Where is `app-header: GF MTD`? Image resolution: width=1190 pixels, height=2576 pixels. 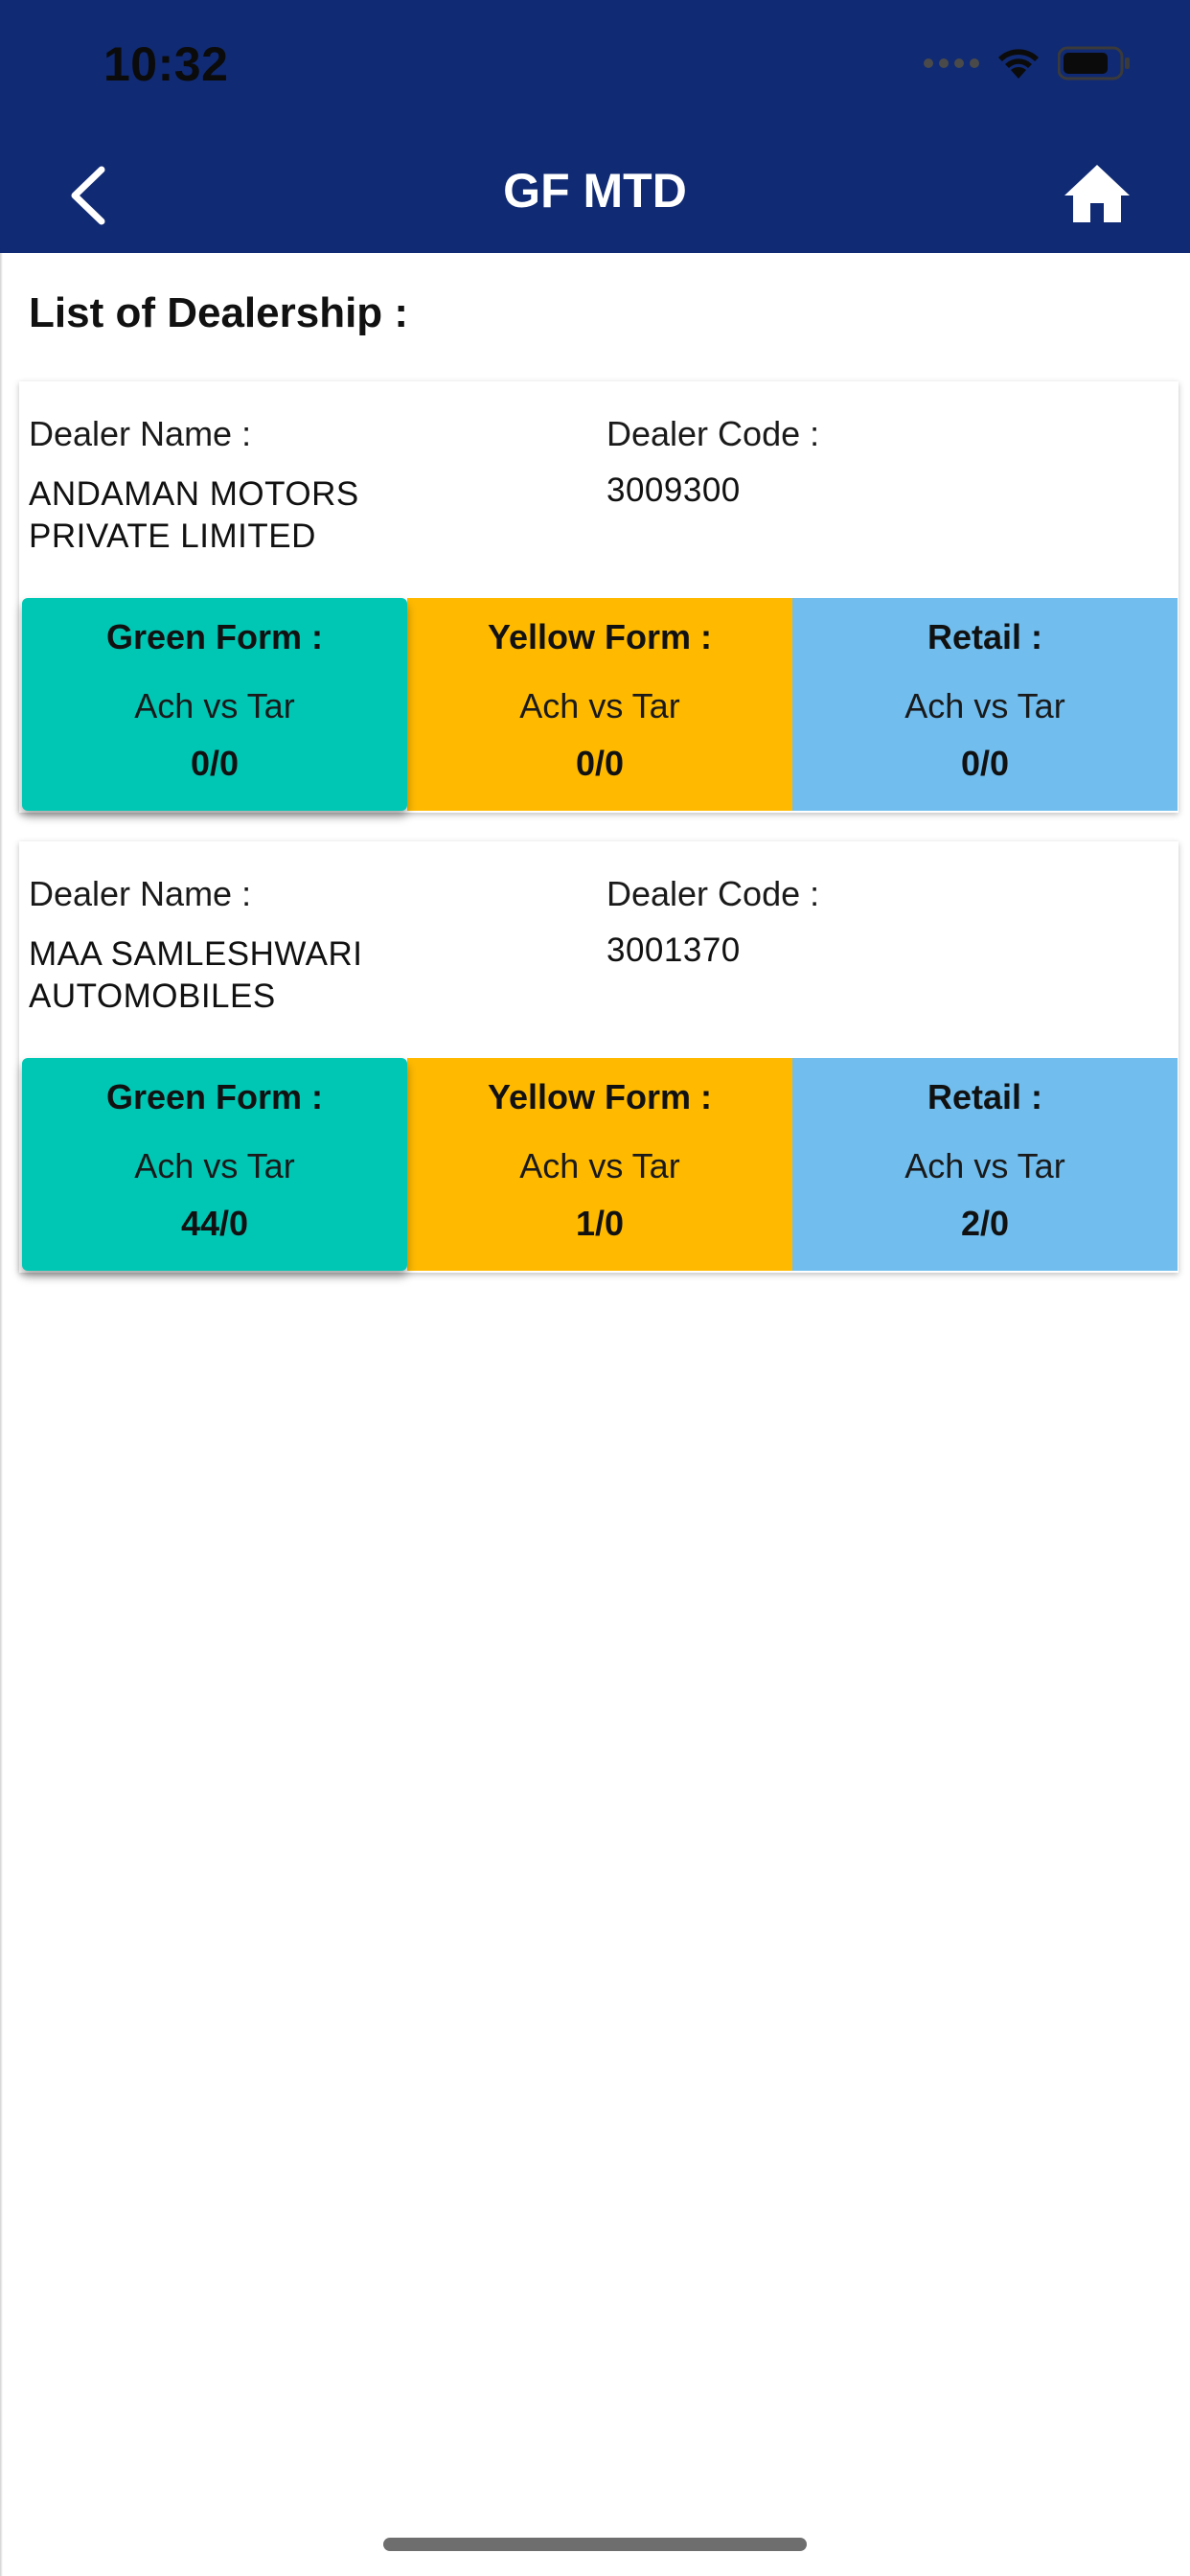
app-header: GF MTD is located at coordinates (595, 198).